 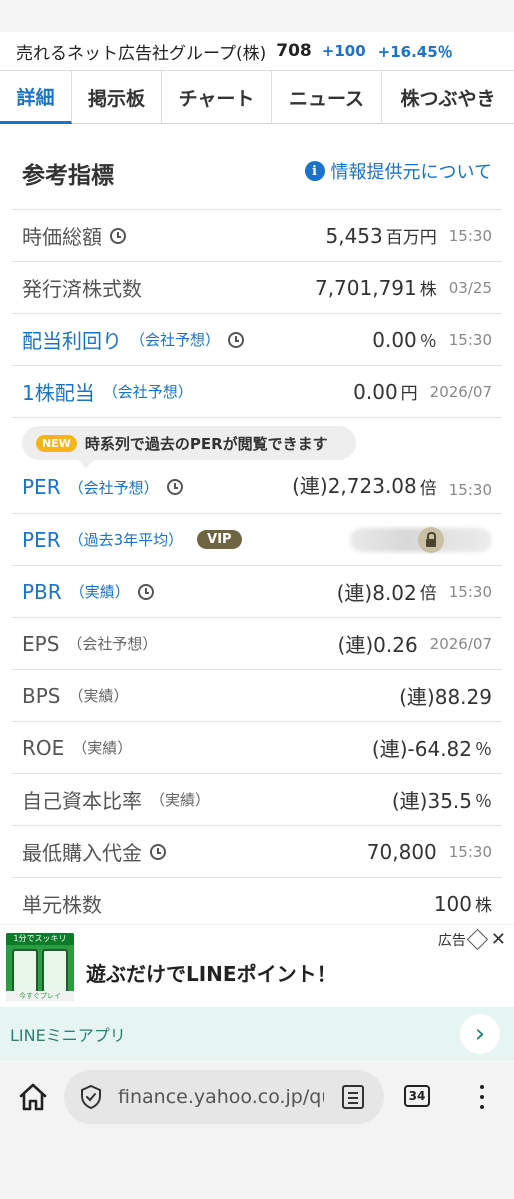 I want to click on min-purchase-label: 最低購入代金, so click(x=94, y=851).